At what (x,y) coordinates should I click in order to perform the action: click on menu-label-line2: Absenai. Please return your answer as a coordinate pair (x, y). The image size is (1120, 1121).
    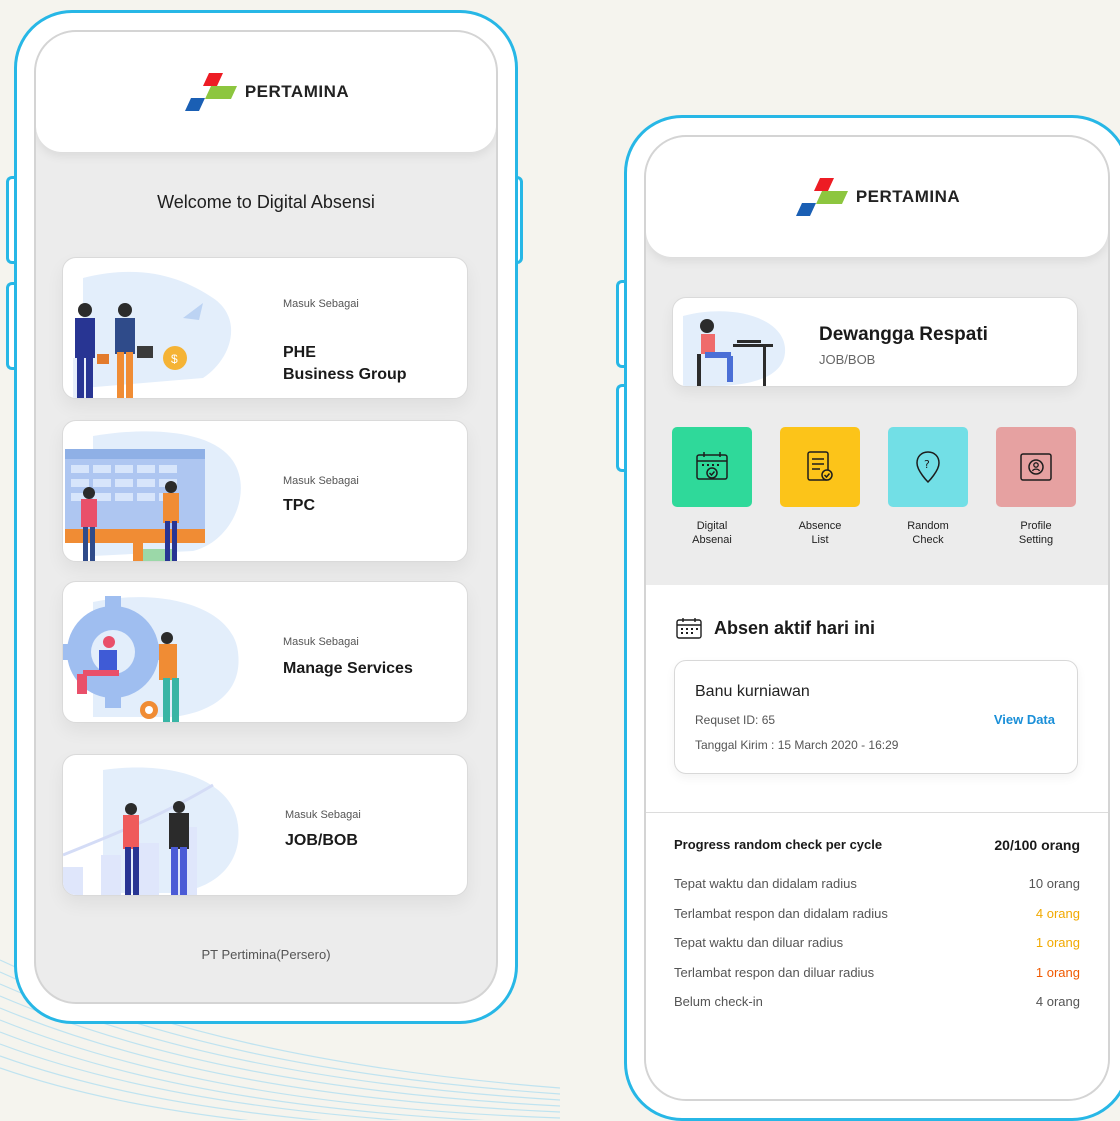
    Looking at the image, I should click on (712, 540).